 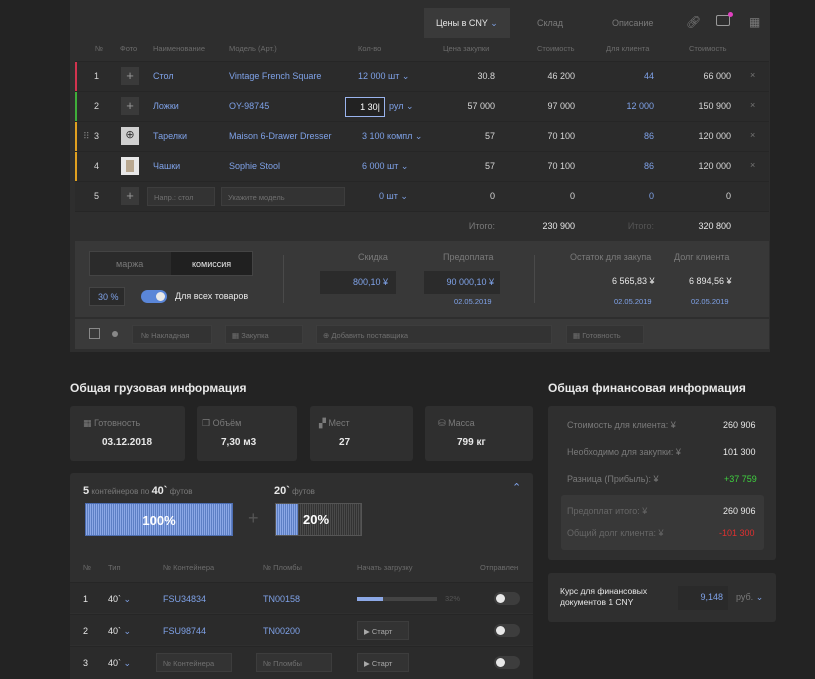 What do you see at coordinates (264, 334) in the screenshot?
I see `purchase-date-input: ▦ Закупка` at bounding box center [264, 334].